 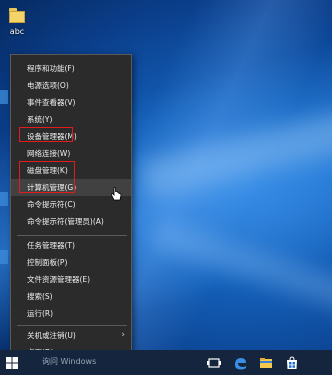 I want to click on menu-item-event-viewer: 事件查看器(V), so click(x=71, y=102).